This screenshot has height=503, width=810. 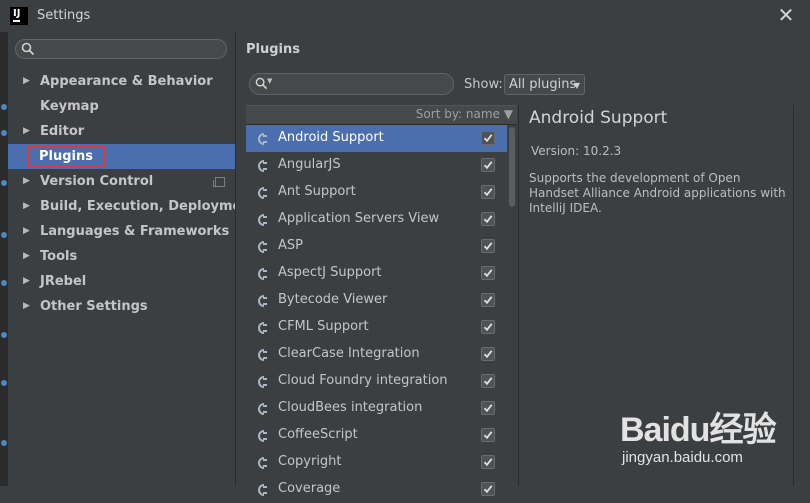 I want to click on close-button: ✕, so click(x=786, y=15).